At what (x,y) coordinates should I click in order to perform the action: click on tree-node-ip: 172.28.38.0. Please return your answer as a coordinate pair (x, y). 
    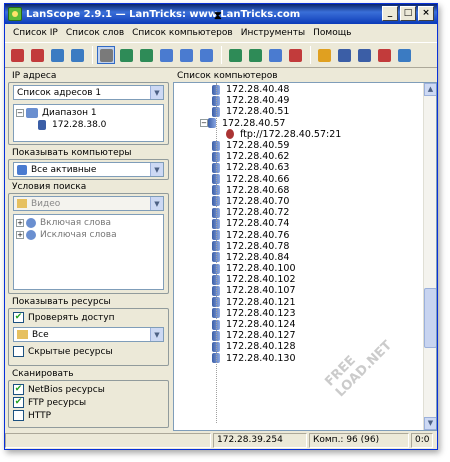
    Looking at the image, I should click on (88, 125).